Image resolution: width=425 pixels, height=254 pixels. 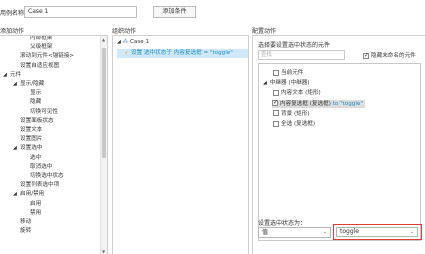 I want to click on organize-action-header: 组织动作, so click(x=124, y=31).